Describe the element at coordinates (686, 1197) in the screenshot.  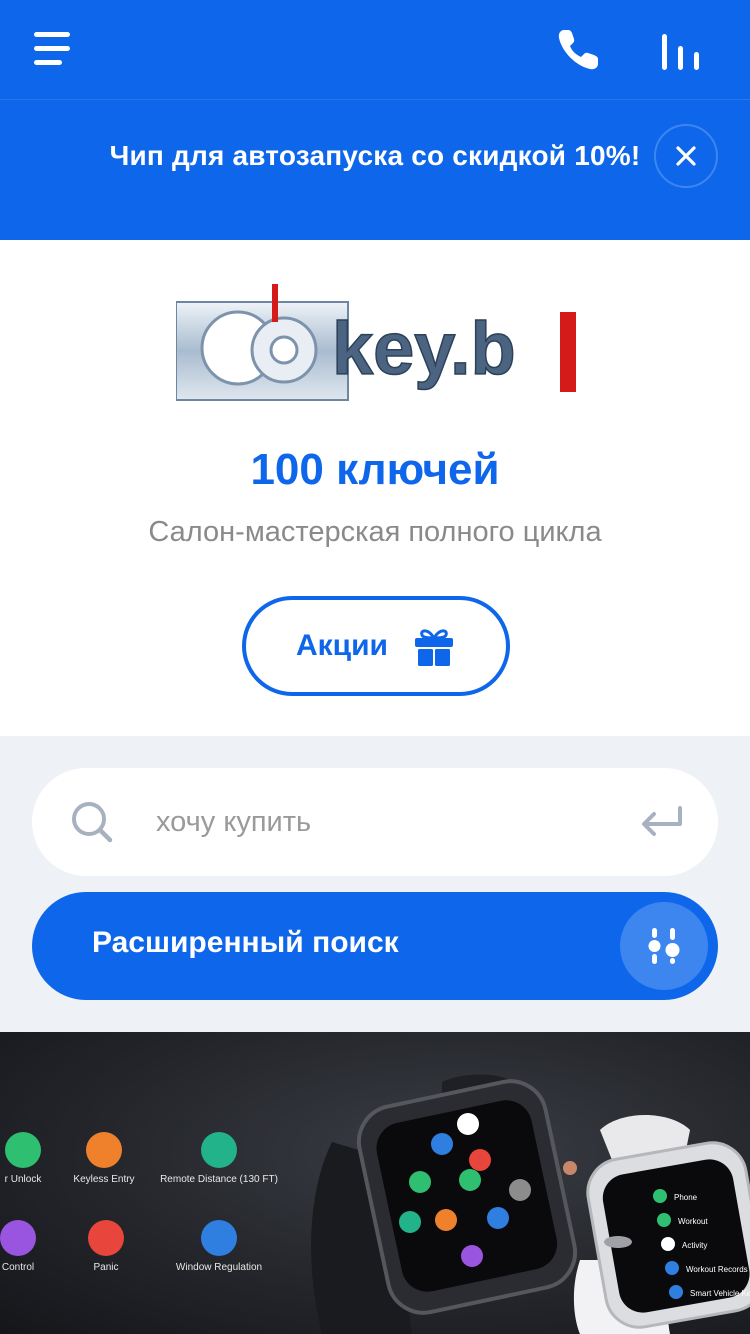
I see `svg-text: Phone` at that location.